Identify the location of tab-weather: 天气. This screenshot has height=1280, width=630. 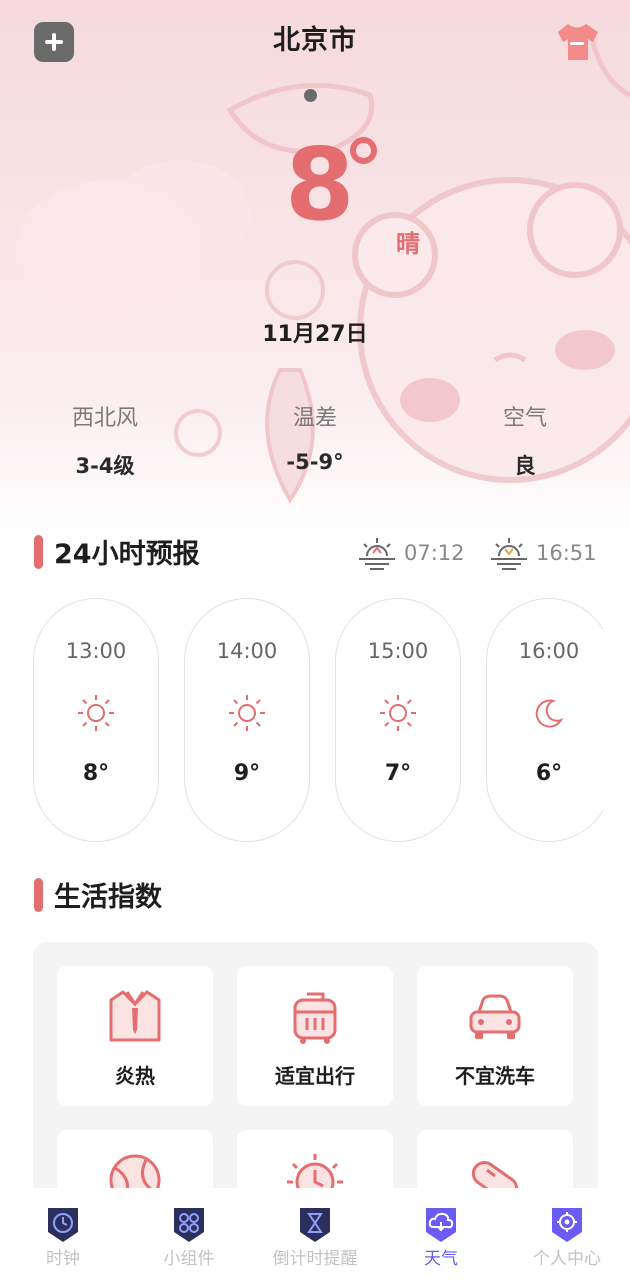
(441, 1228).